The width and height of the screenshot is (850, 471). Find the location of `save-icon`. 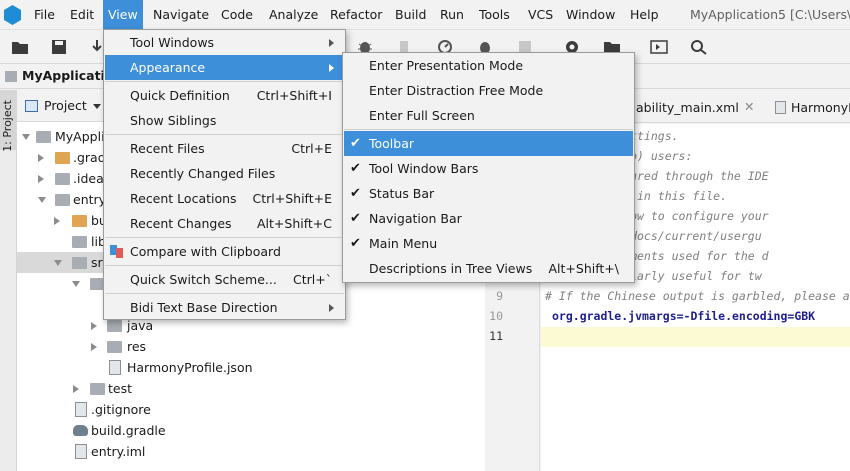

save-icon is located at coordinates (59, 47).